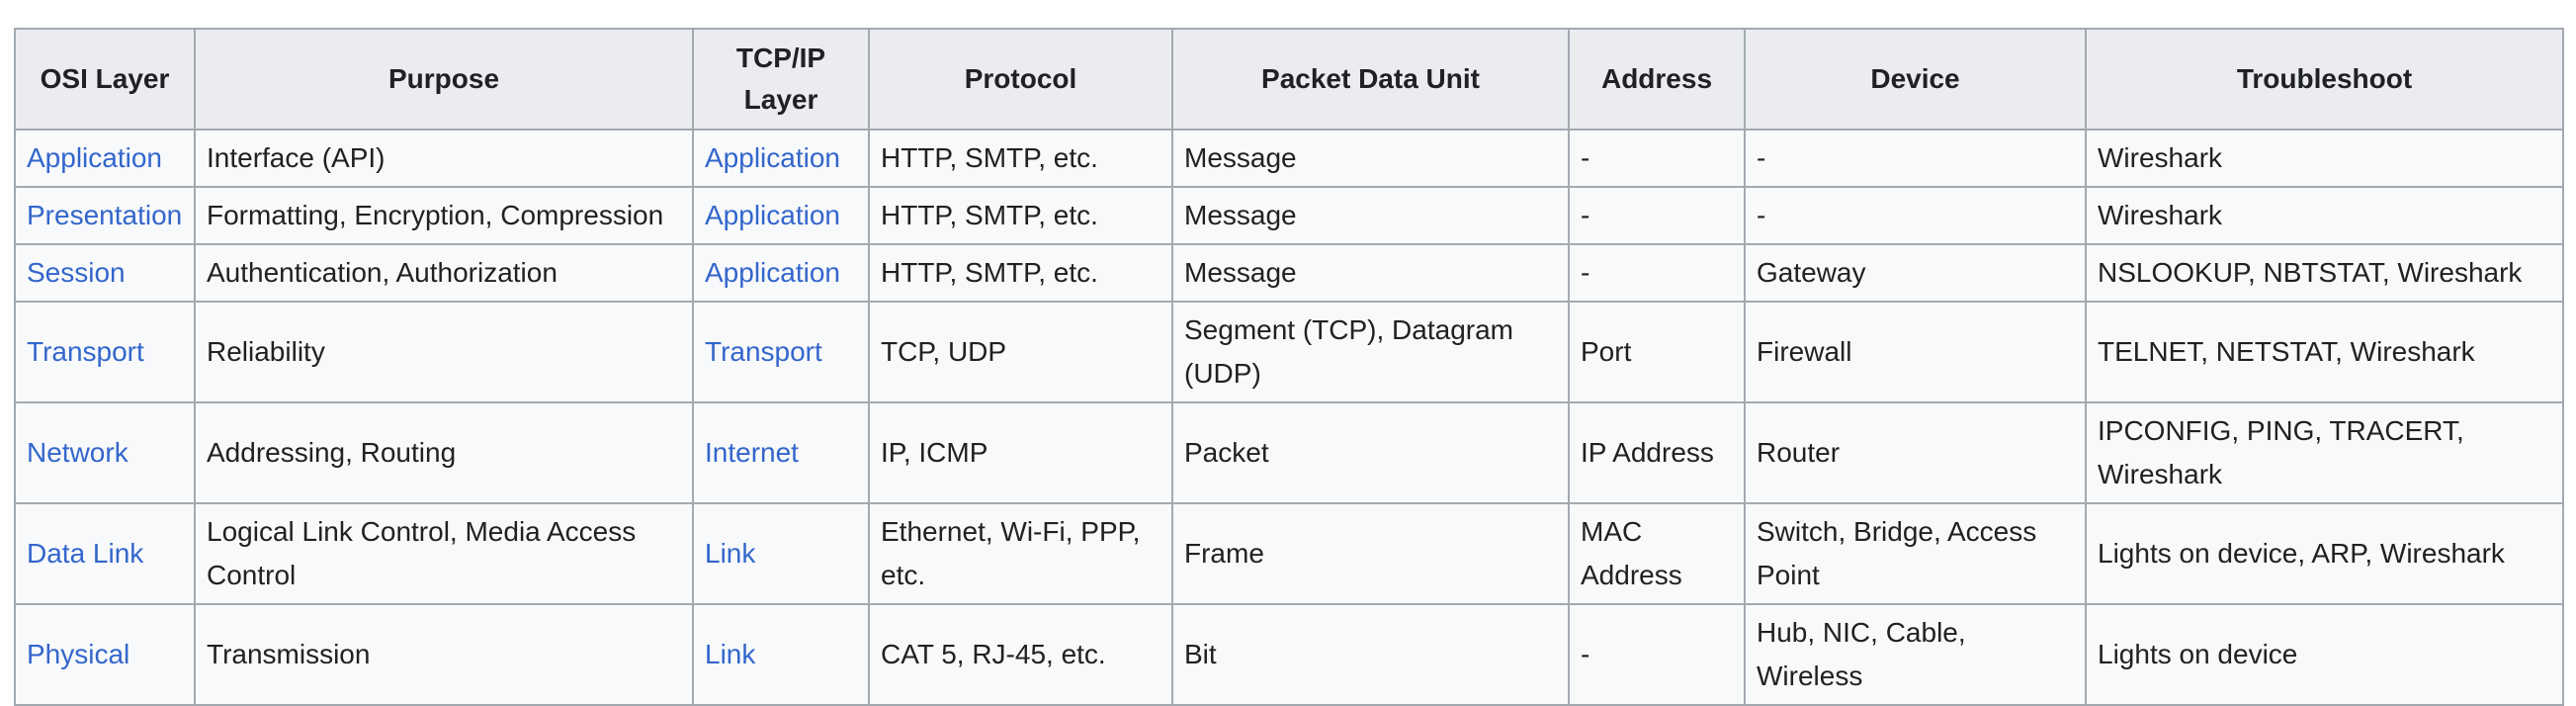 This screenshot has height=706, width=2576. I want to click on protocol-cell: Ethernet, Wi-Fi, PPP, etc., so click(1020, 553).